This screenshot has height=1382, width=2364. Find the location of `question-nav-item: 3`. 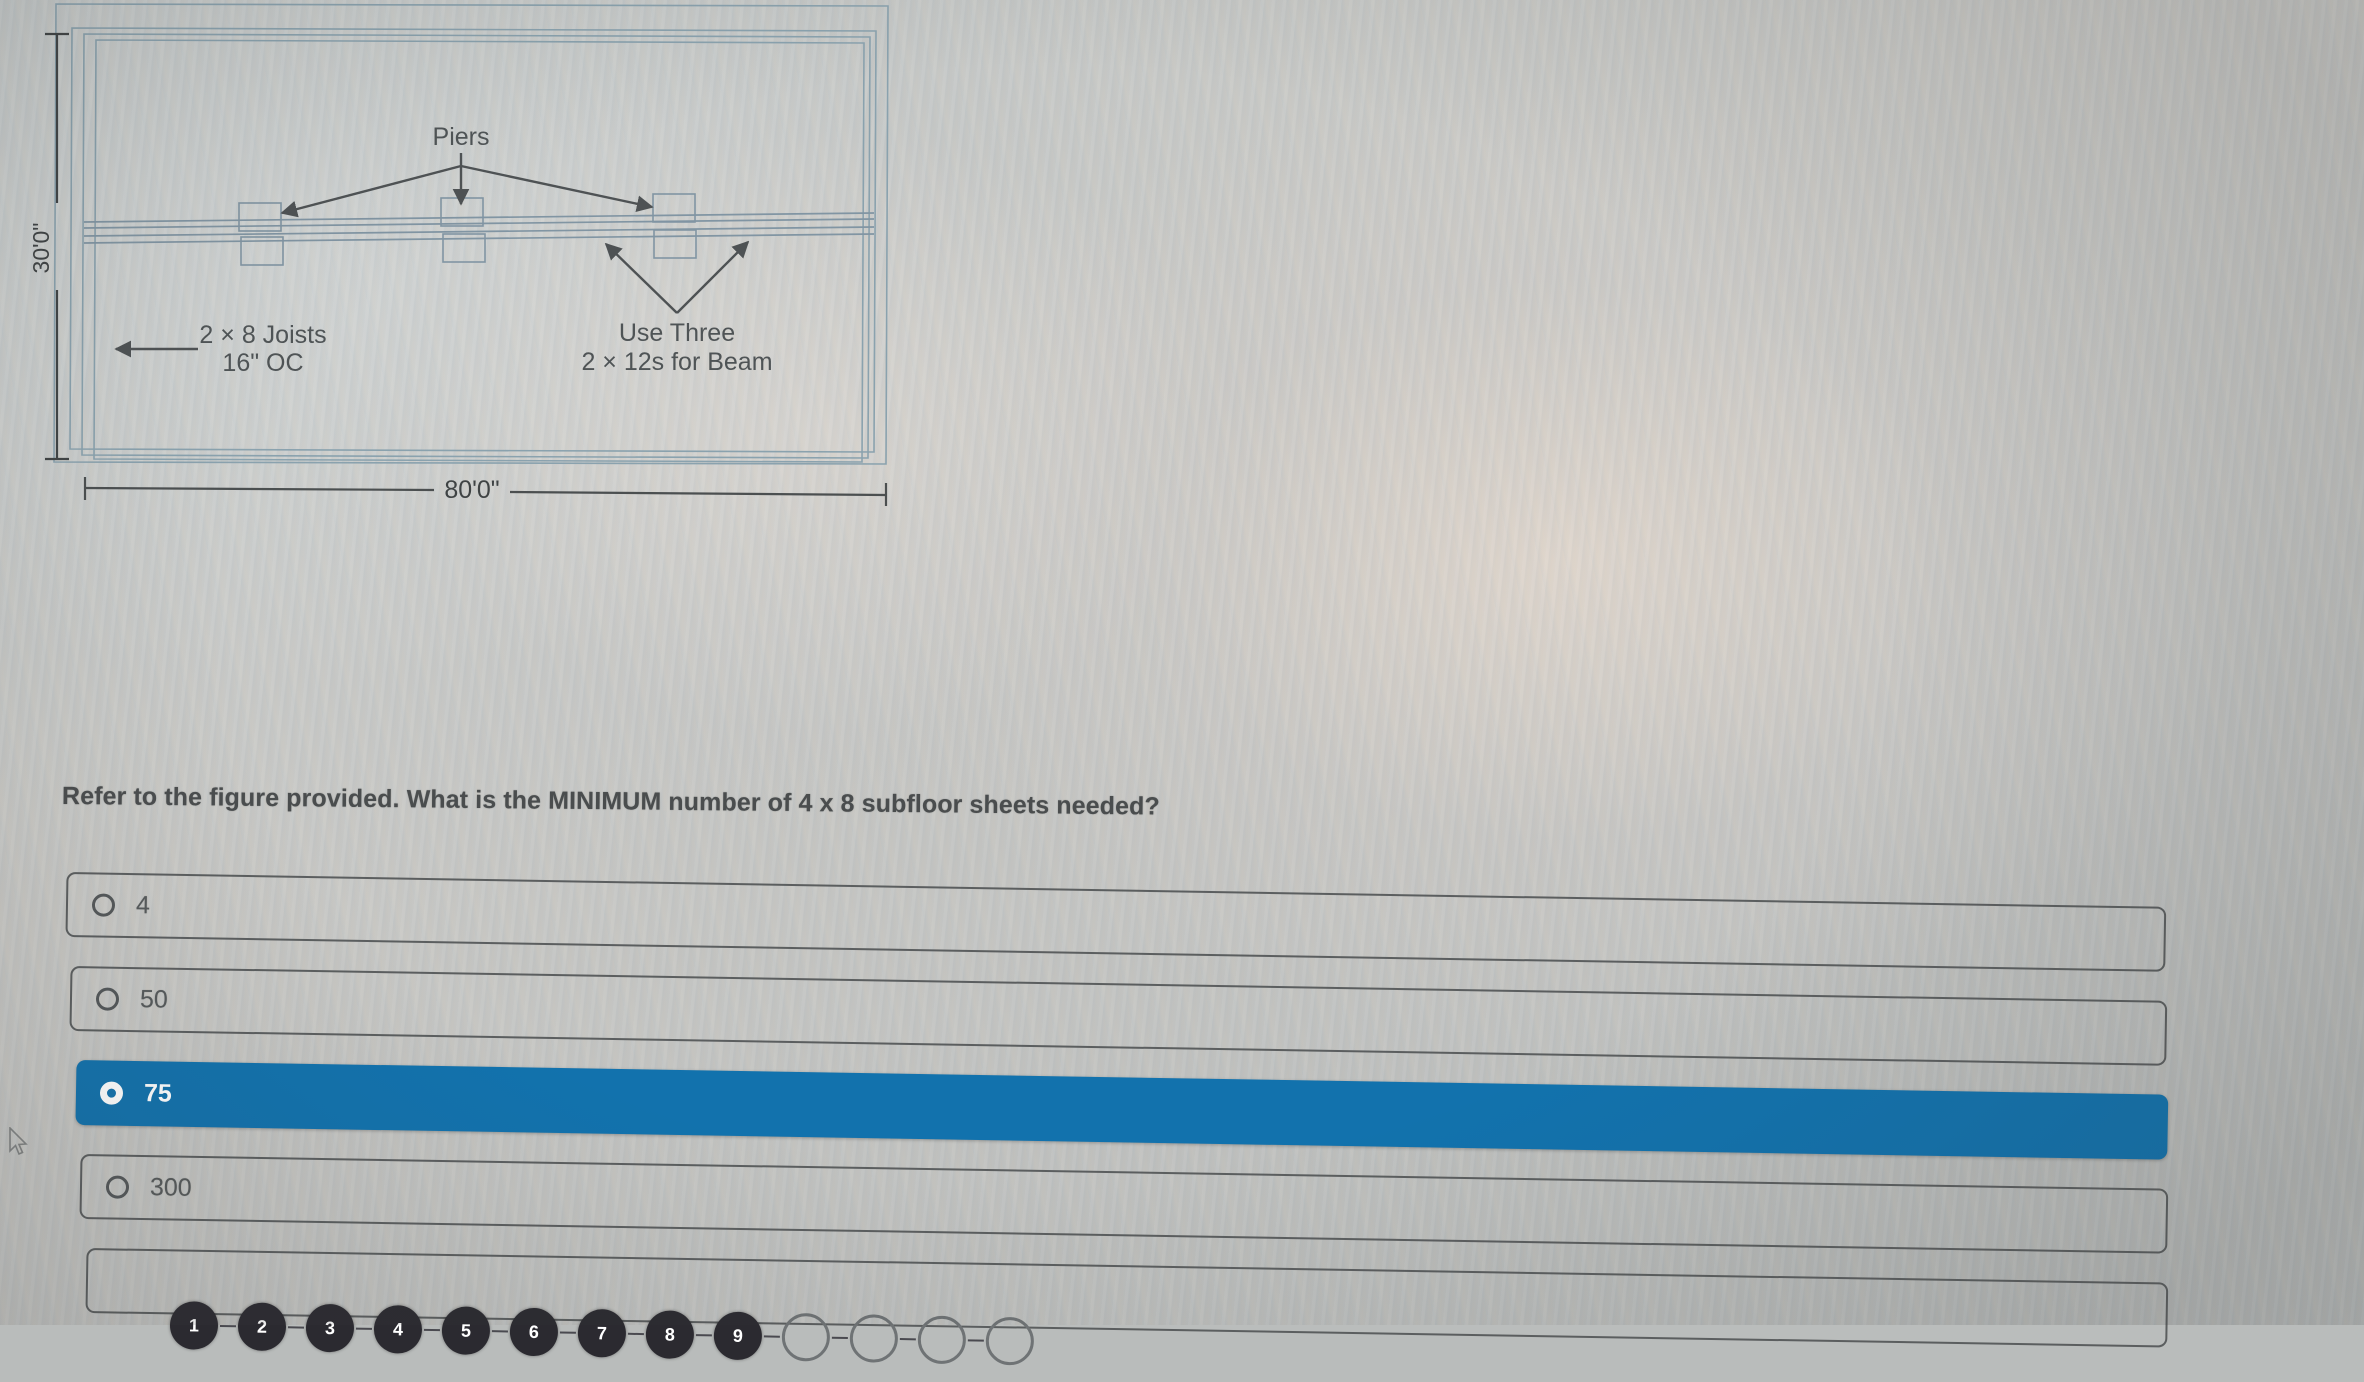

question-nav-item: 3 is located at coordinates (330, 1328).